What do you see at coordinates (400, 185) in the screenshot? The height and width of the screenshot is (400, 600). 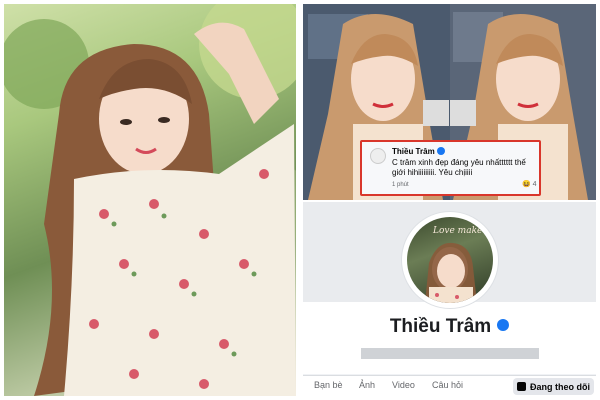 I see `comment-time: 1 phút` at bounding box center [400, 185].